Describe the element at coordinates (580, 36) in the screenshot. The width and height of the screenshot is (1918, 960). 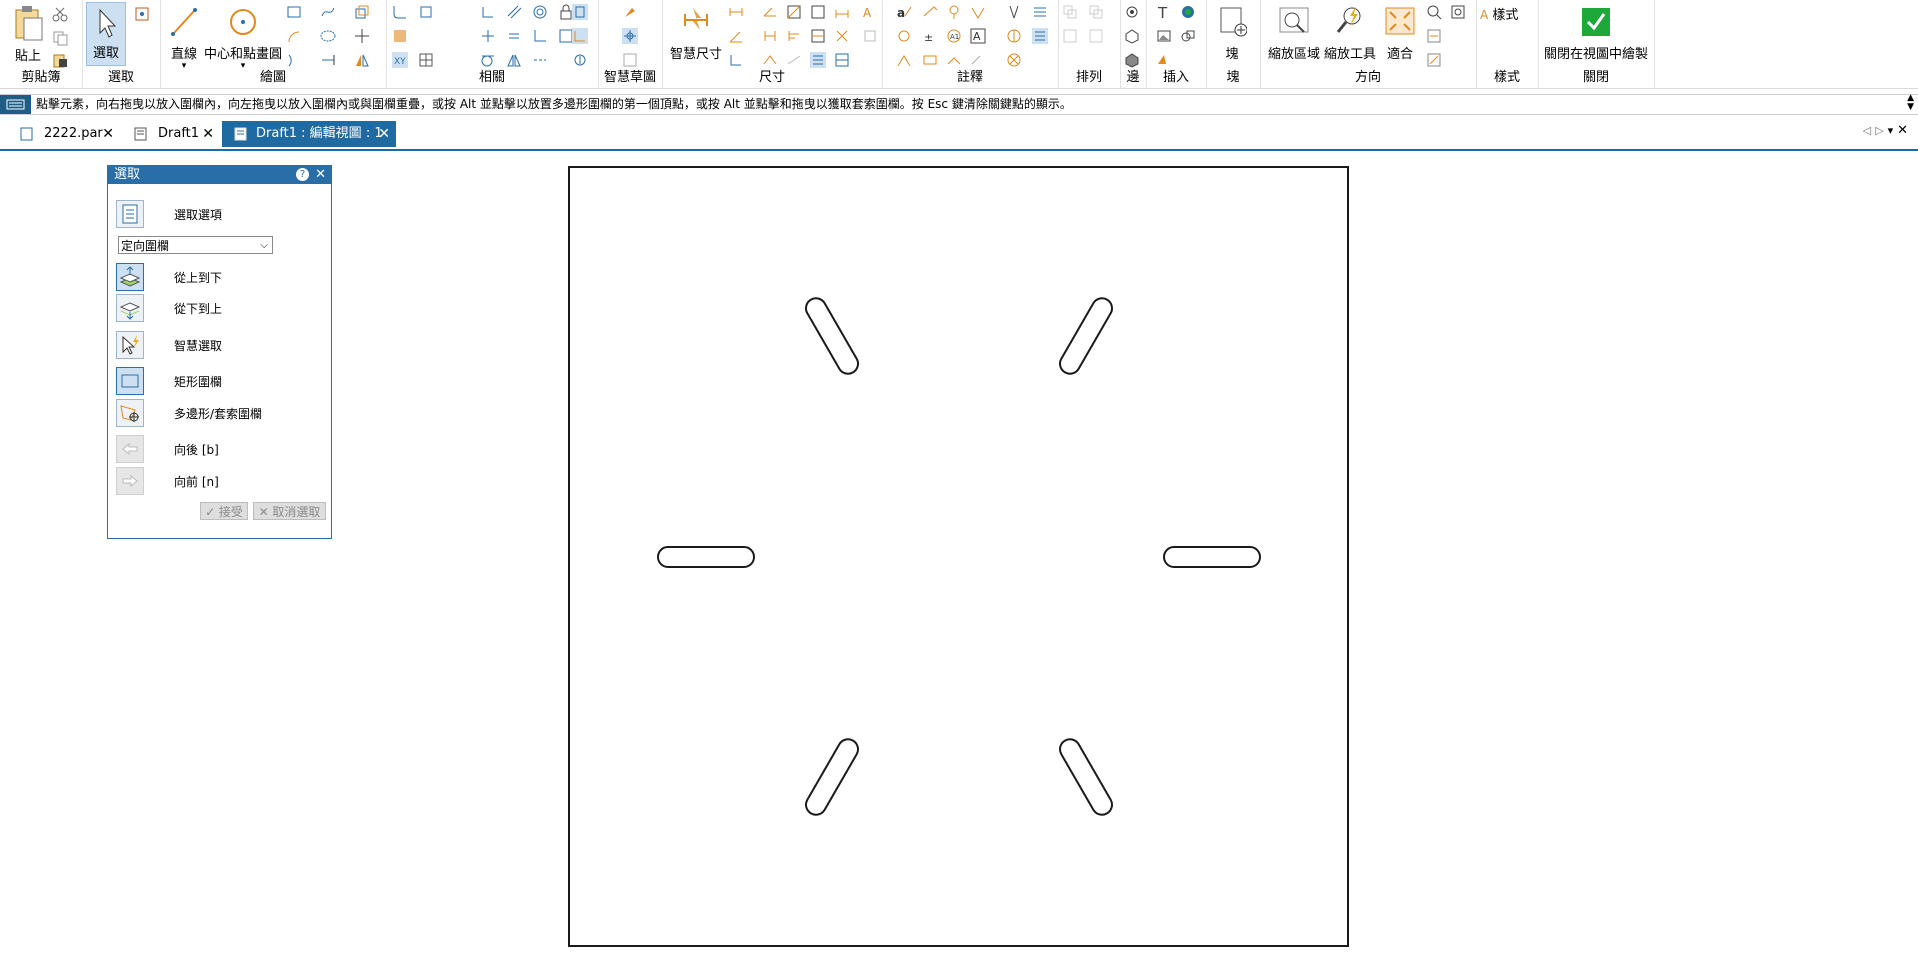
I see `relate-maintain-icon` at that location.